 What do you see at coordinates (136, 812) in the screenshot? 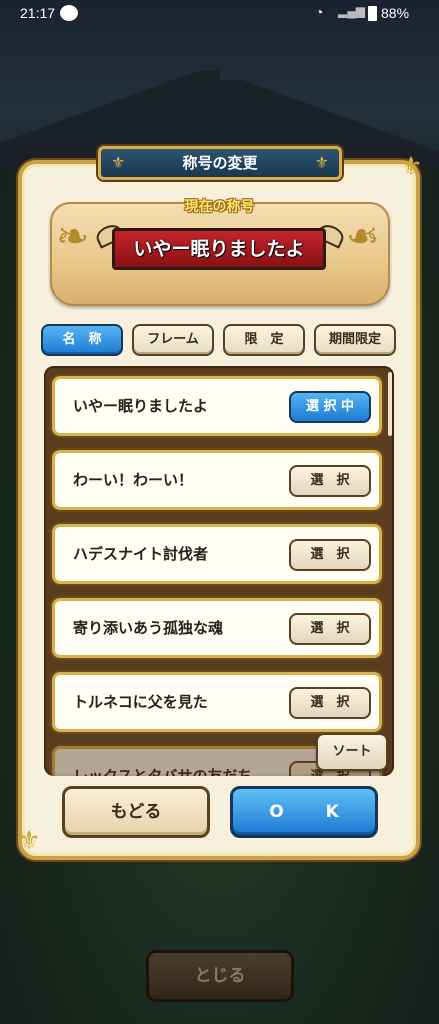
I see `back-button: もどる` at bounding box center [136, 812].